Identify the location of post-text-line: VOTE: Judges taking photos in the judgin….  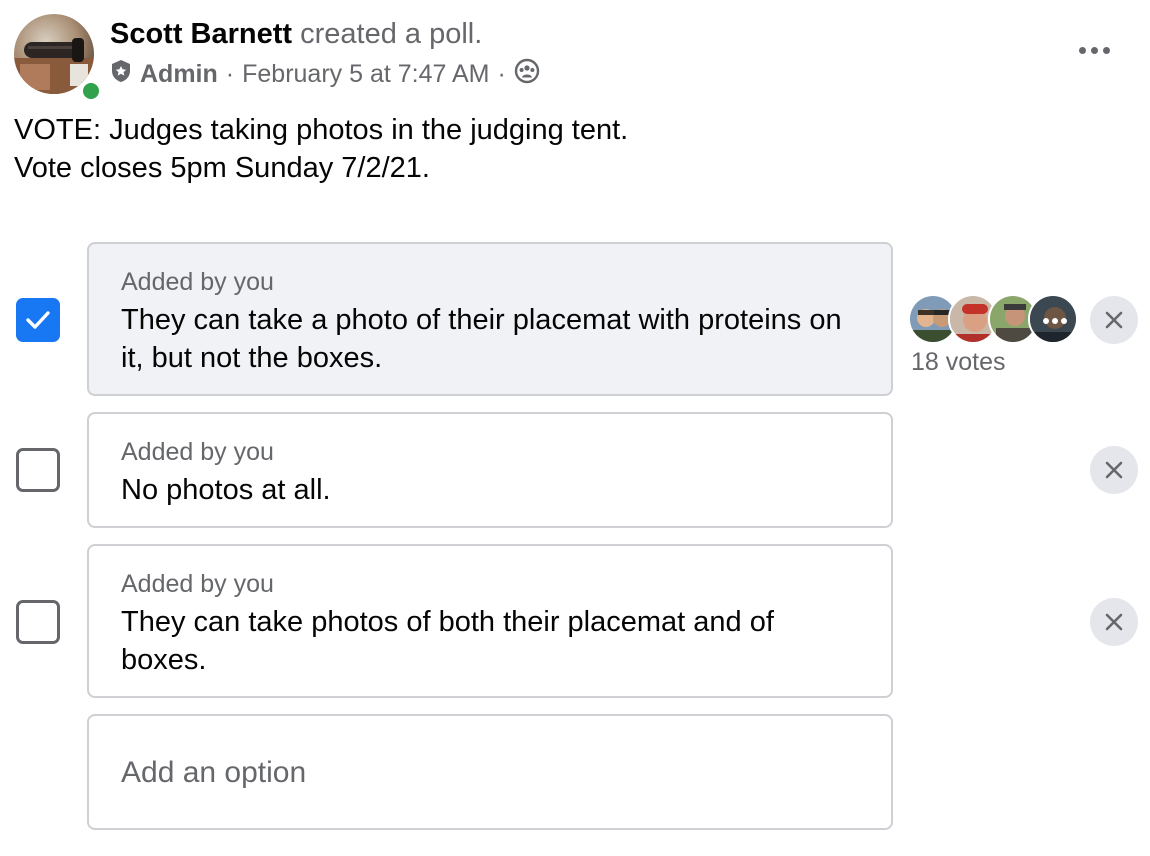
(321, 130).